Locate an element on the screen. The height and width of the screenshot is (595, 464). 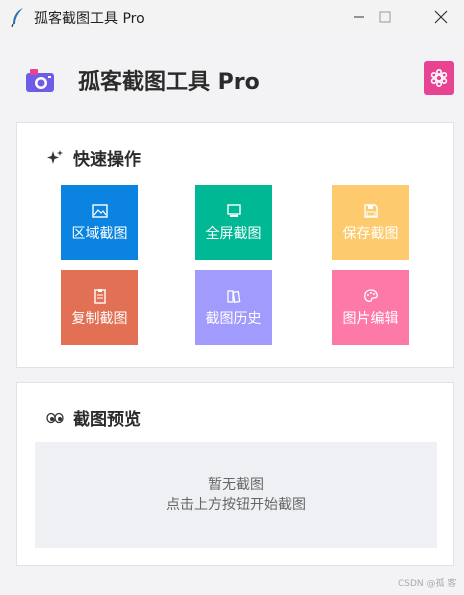
save-capture-label: 保存截图 is located at coordinates (370, 233).